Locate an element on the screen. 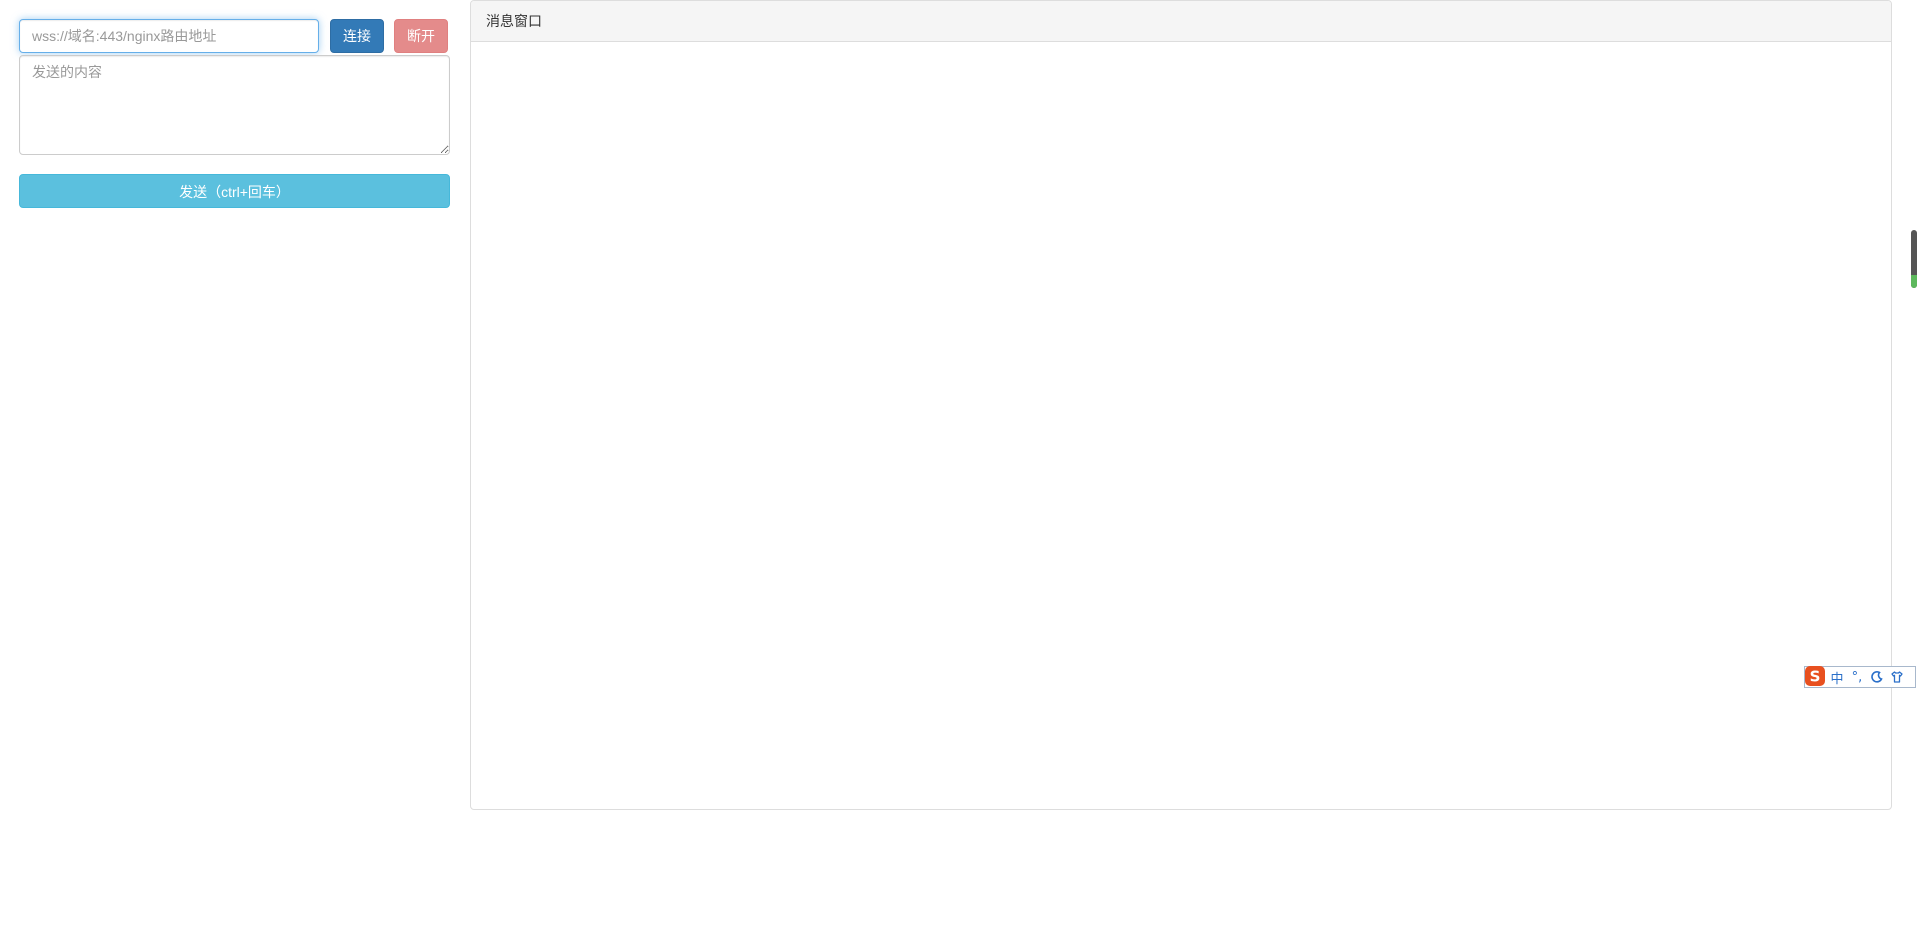 This screenshot has width=1920, height=937. scroll-indicator is located at coordinates (1914, 259).